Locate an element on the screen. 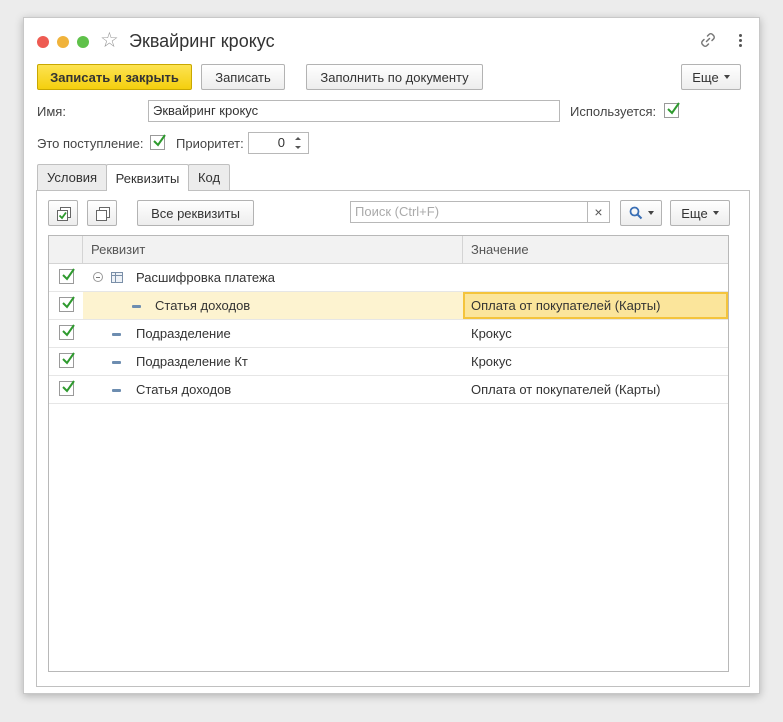 Image resolution: width=783 pixels, height=722 pixels. fill-by-document-button: Заполнить по документу is located at coordinates (394, 77).